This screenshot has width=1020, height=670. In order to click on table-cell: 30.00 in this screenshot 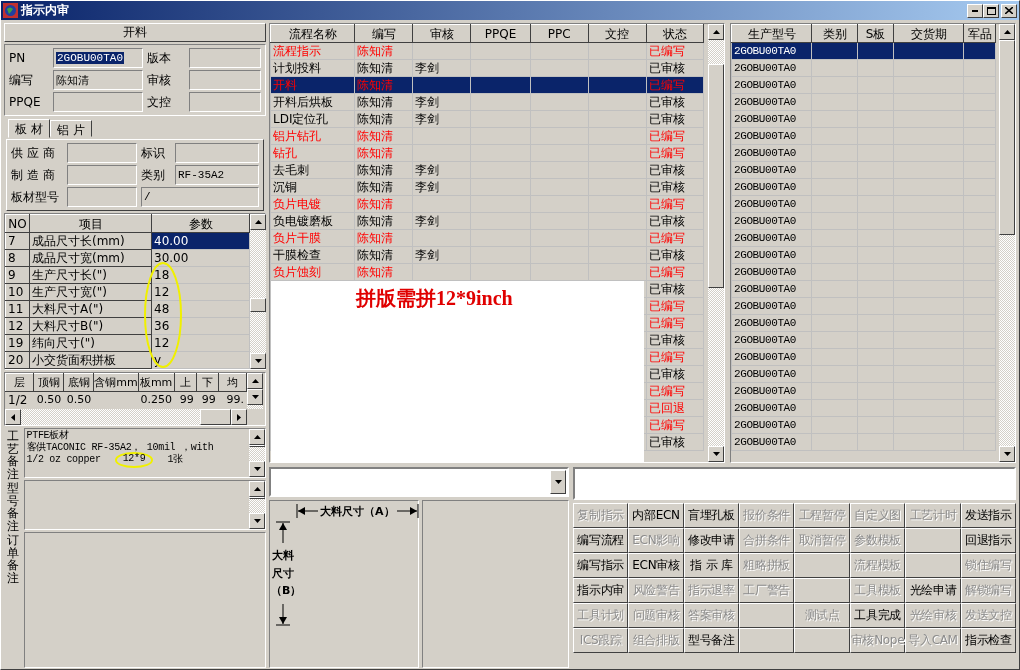, I will do `click(200, 258)`.